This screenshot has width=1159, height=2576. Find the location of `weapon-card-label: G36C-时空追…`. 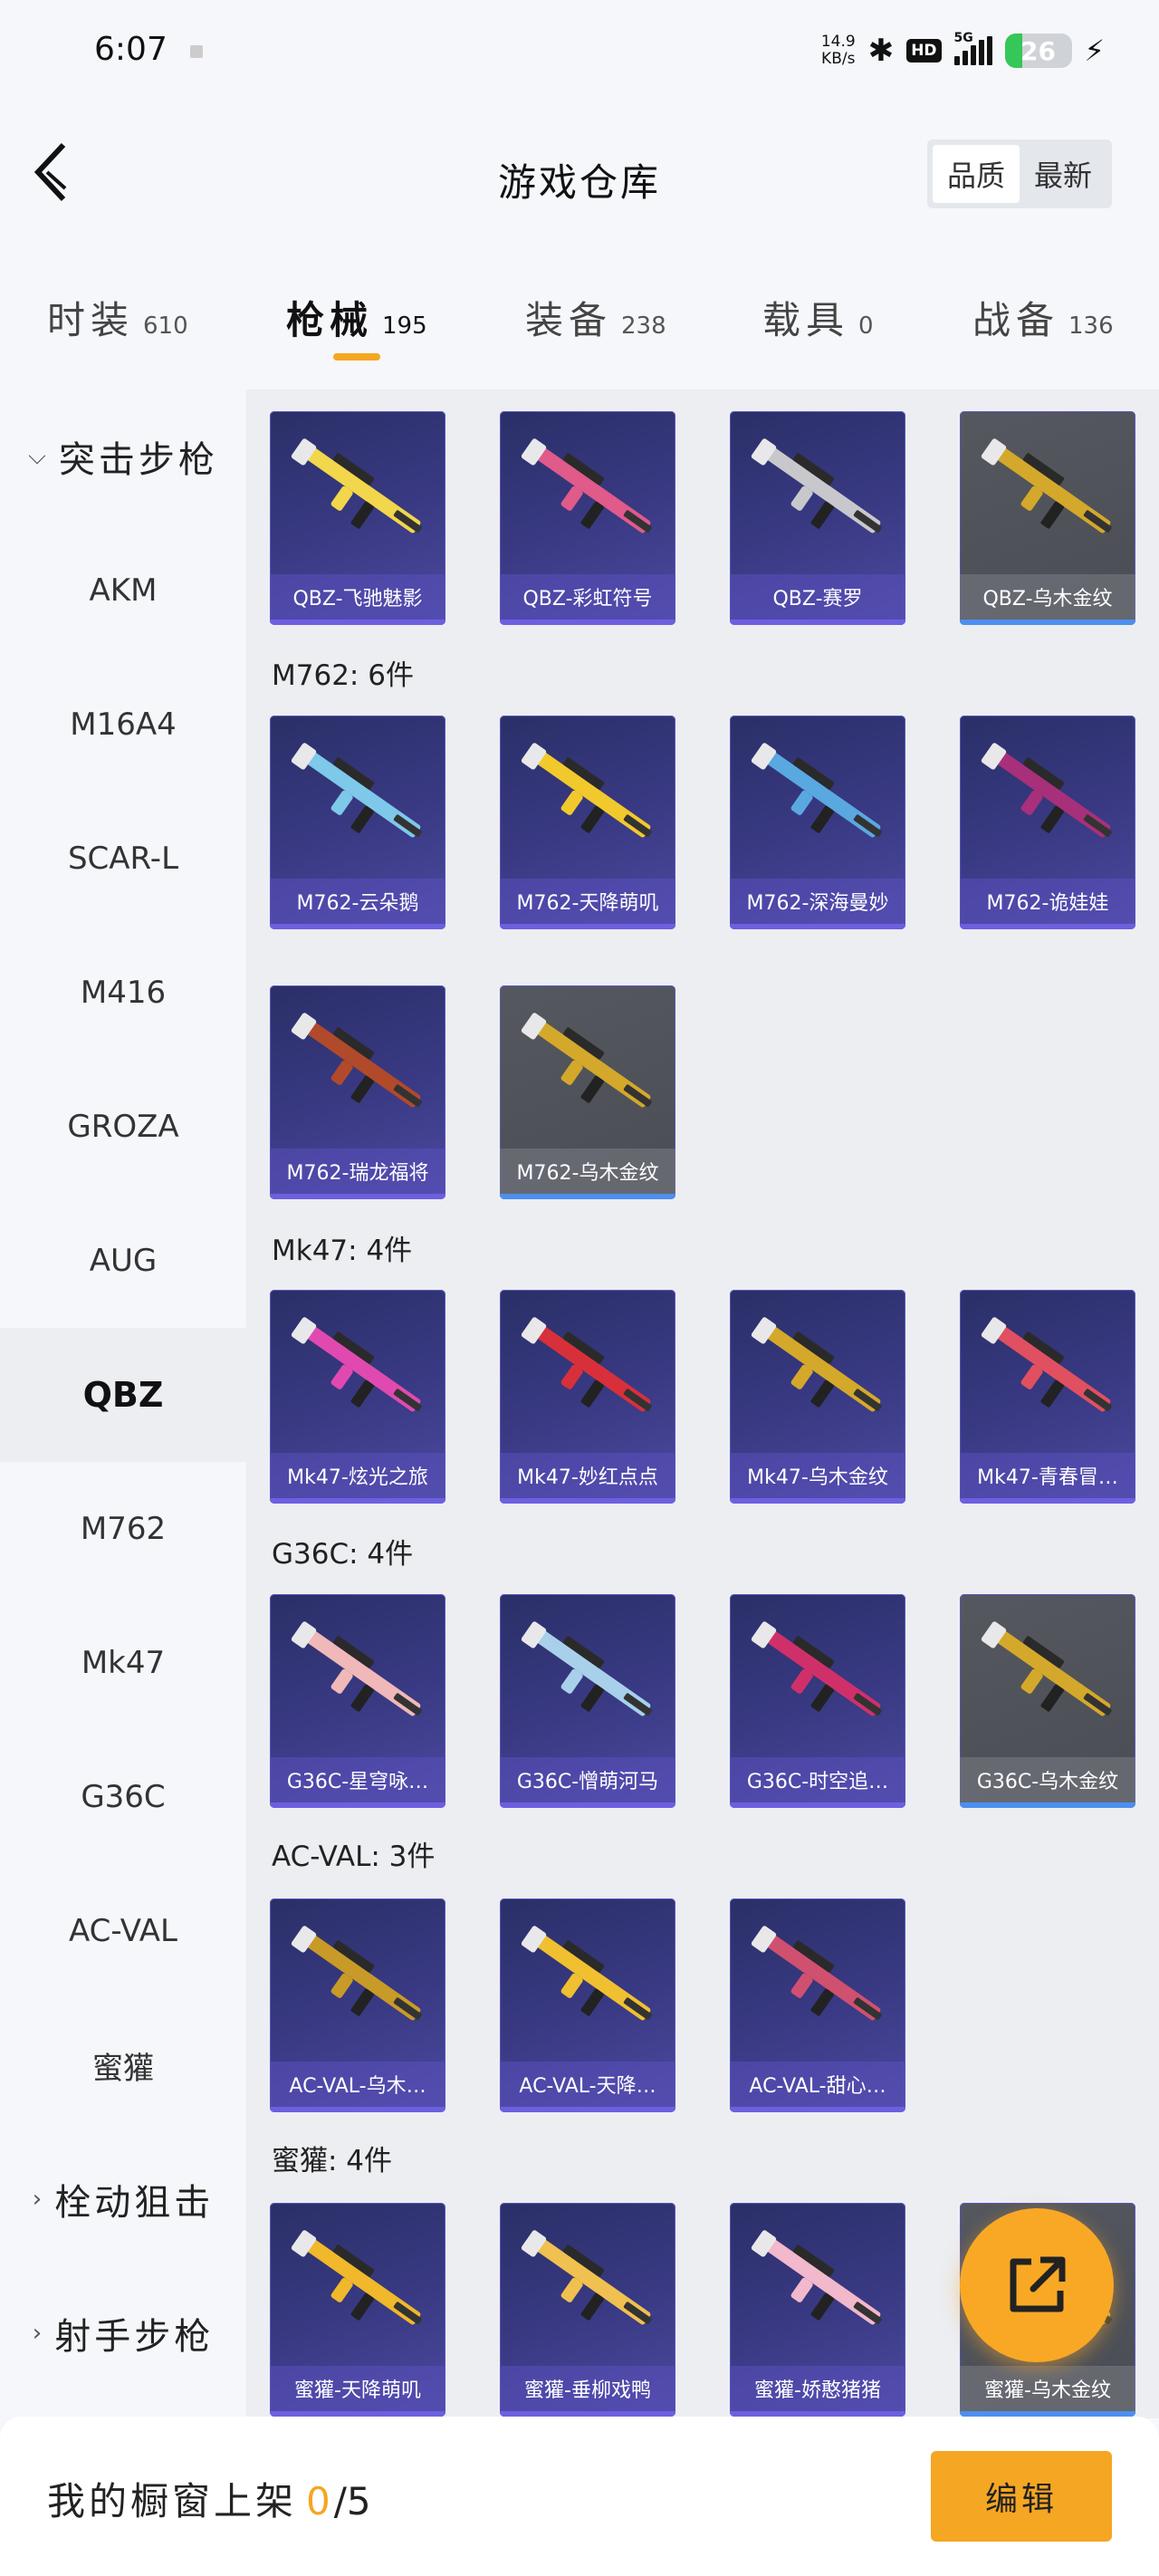

weapon-card-label: G36C-时空追… is located at coordinates (817, 1779).